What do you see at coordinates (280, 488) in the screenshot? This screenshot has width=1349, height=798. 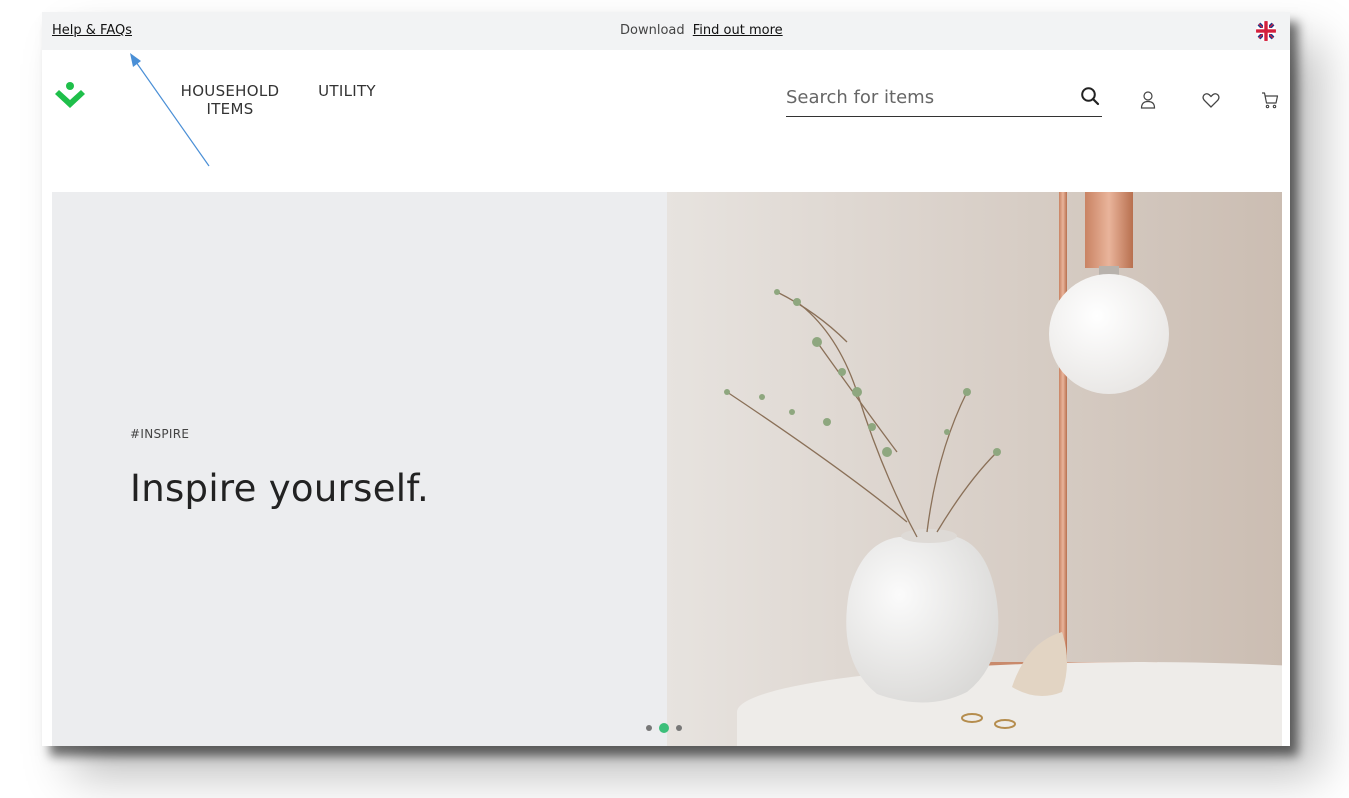 I see `hero-title: Inspire yourself.` at bounding box center [280, 488].